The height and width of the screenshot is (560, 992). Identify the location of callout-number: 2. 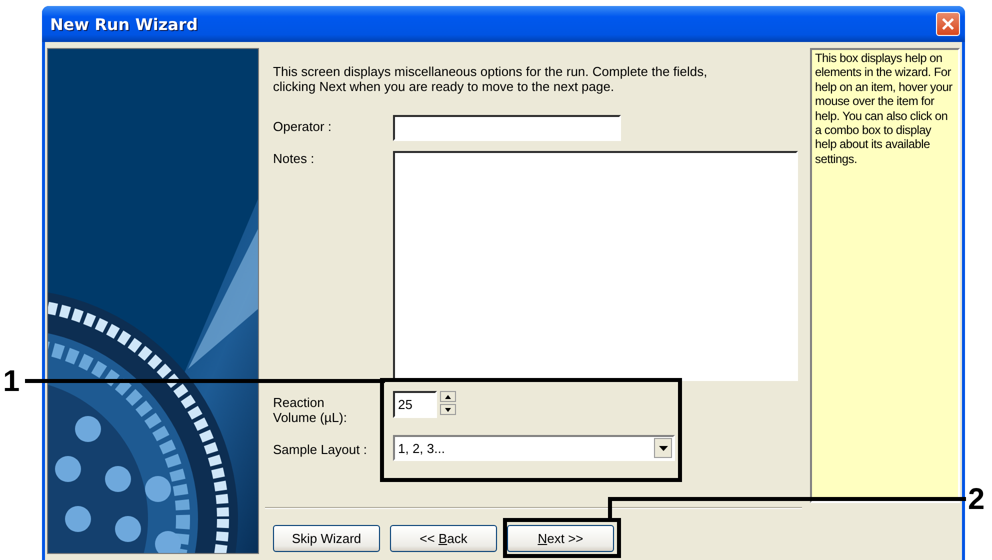
(976, 500).